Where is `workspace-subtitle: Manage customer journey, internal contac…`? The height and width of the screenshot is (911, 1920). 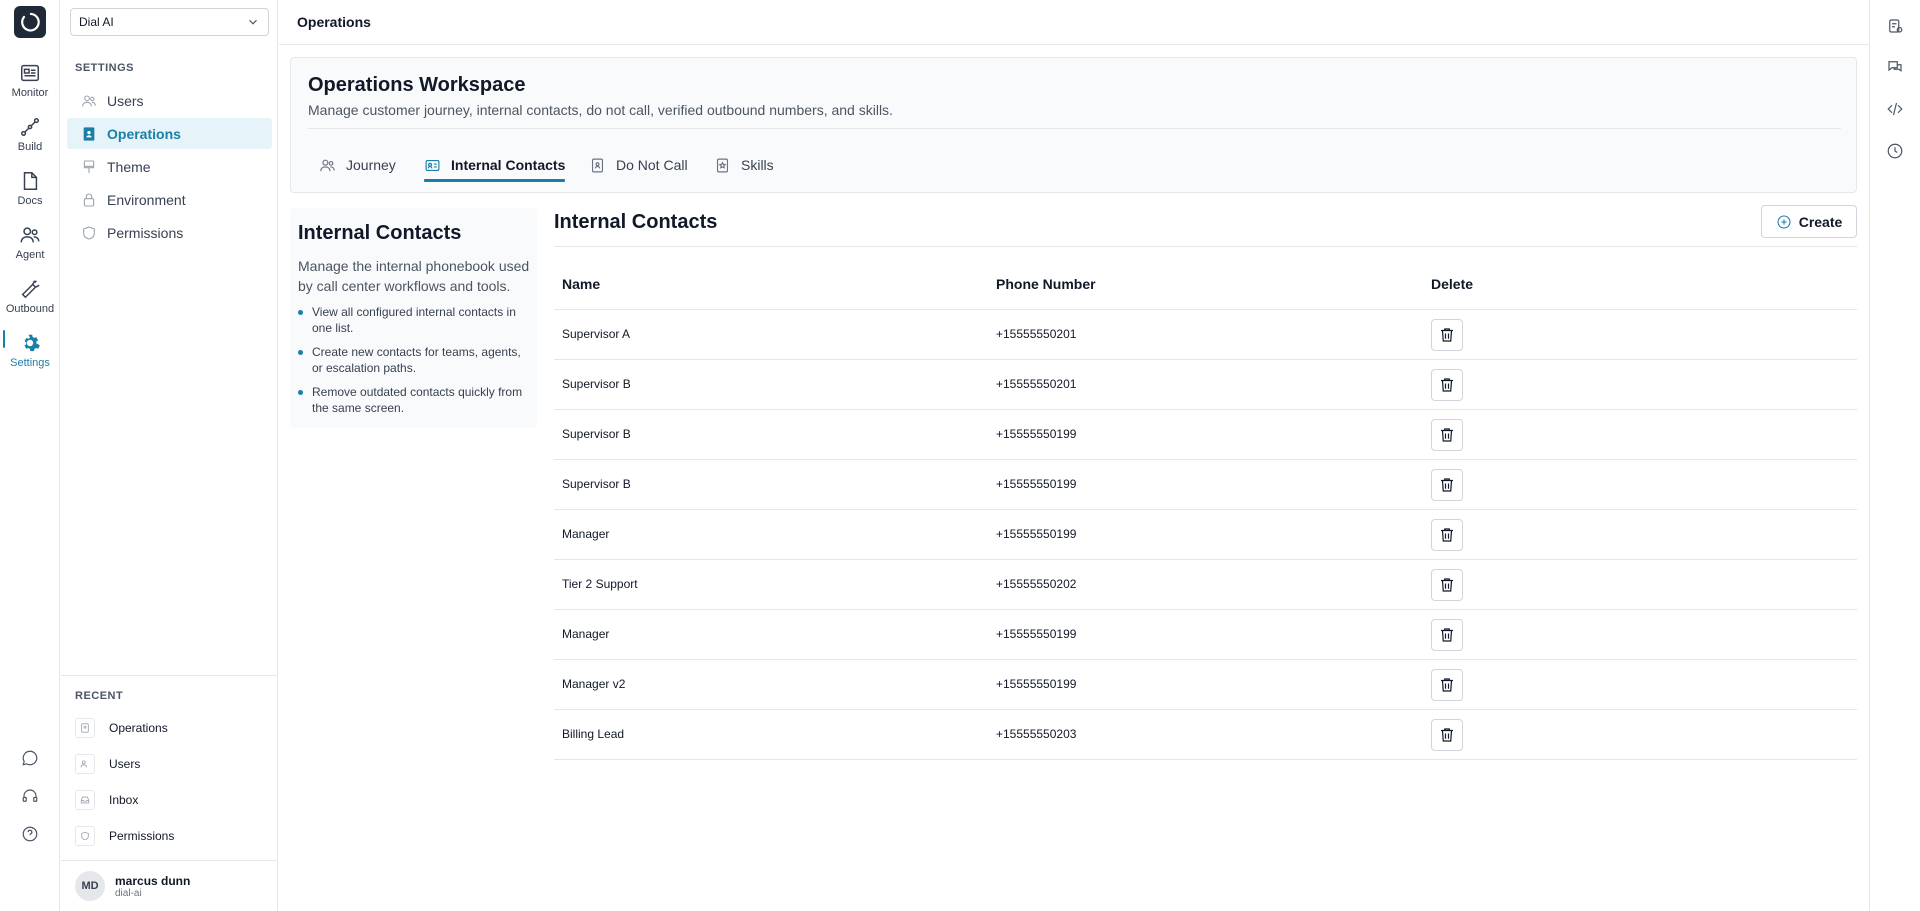 workspace-subtitle: Manage customer journey, internal contac… is located at coordinates (600, 110).